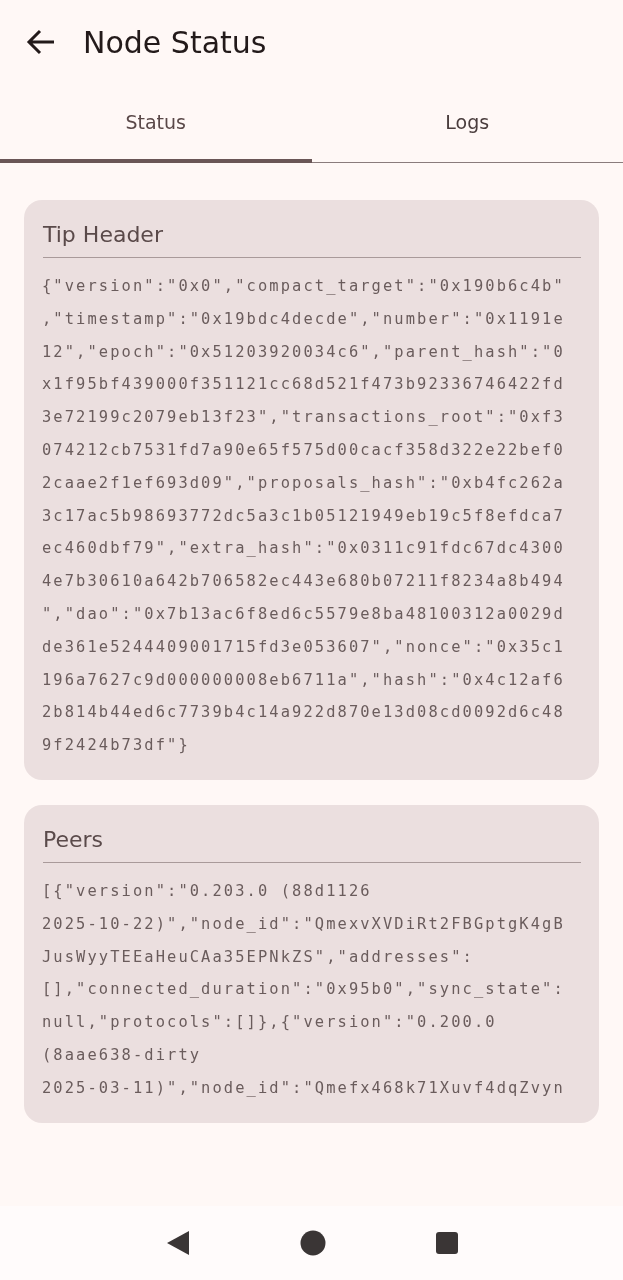  Describe the element at coordinates (175, 42) in the screenshot. I see `screen-title: Node Status` at that location.